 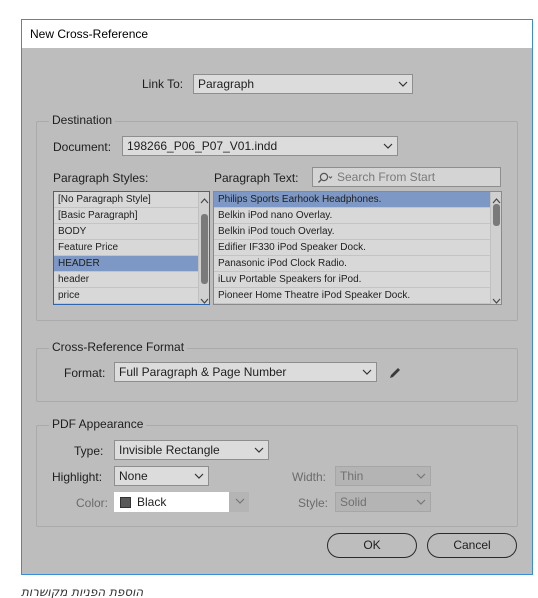 I want to click on document-dropdown: 198266_P06_P07_V01.indd, so click(x=260, y=146).